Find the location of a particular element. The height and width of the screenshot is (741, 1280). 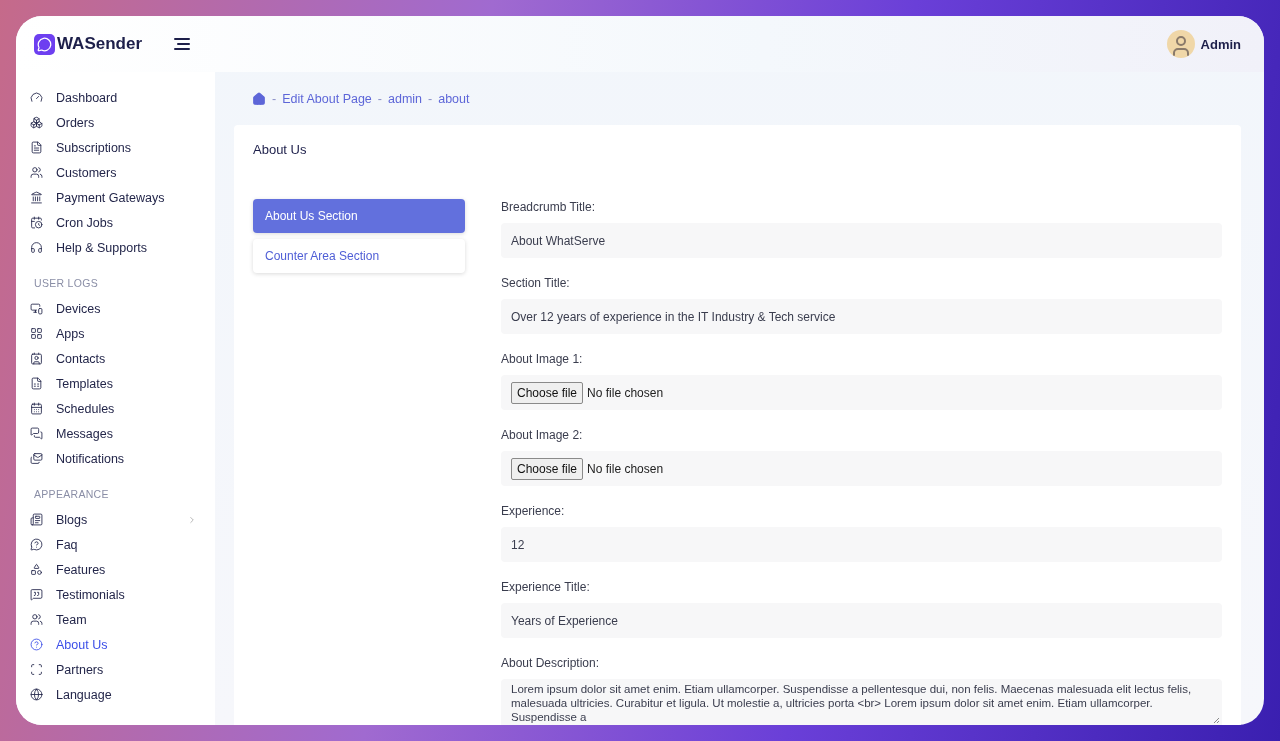

card-title: About Us is located at coordinates (280, 150).